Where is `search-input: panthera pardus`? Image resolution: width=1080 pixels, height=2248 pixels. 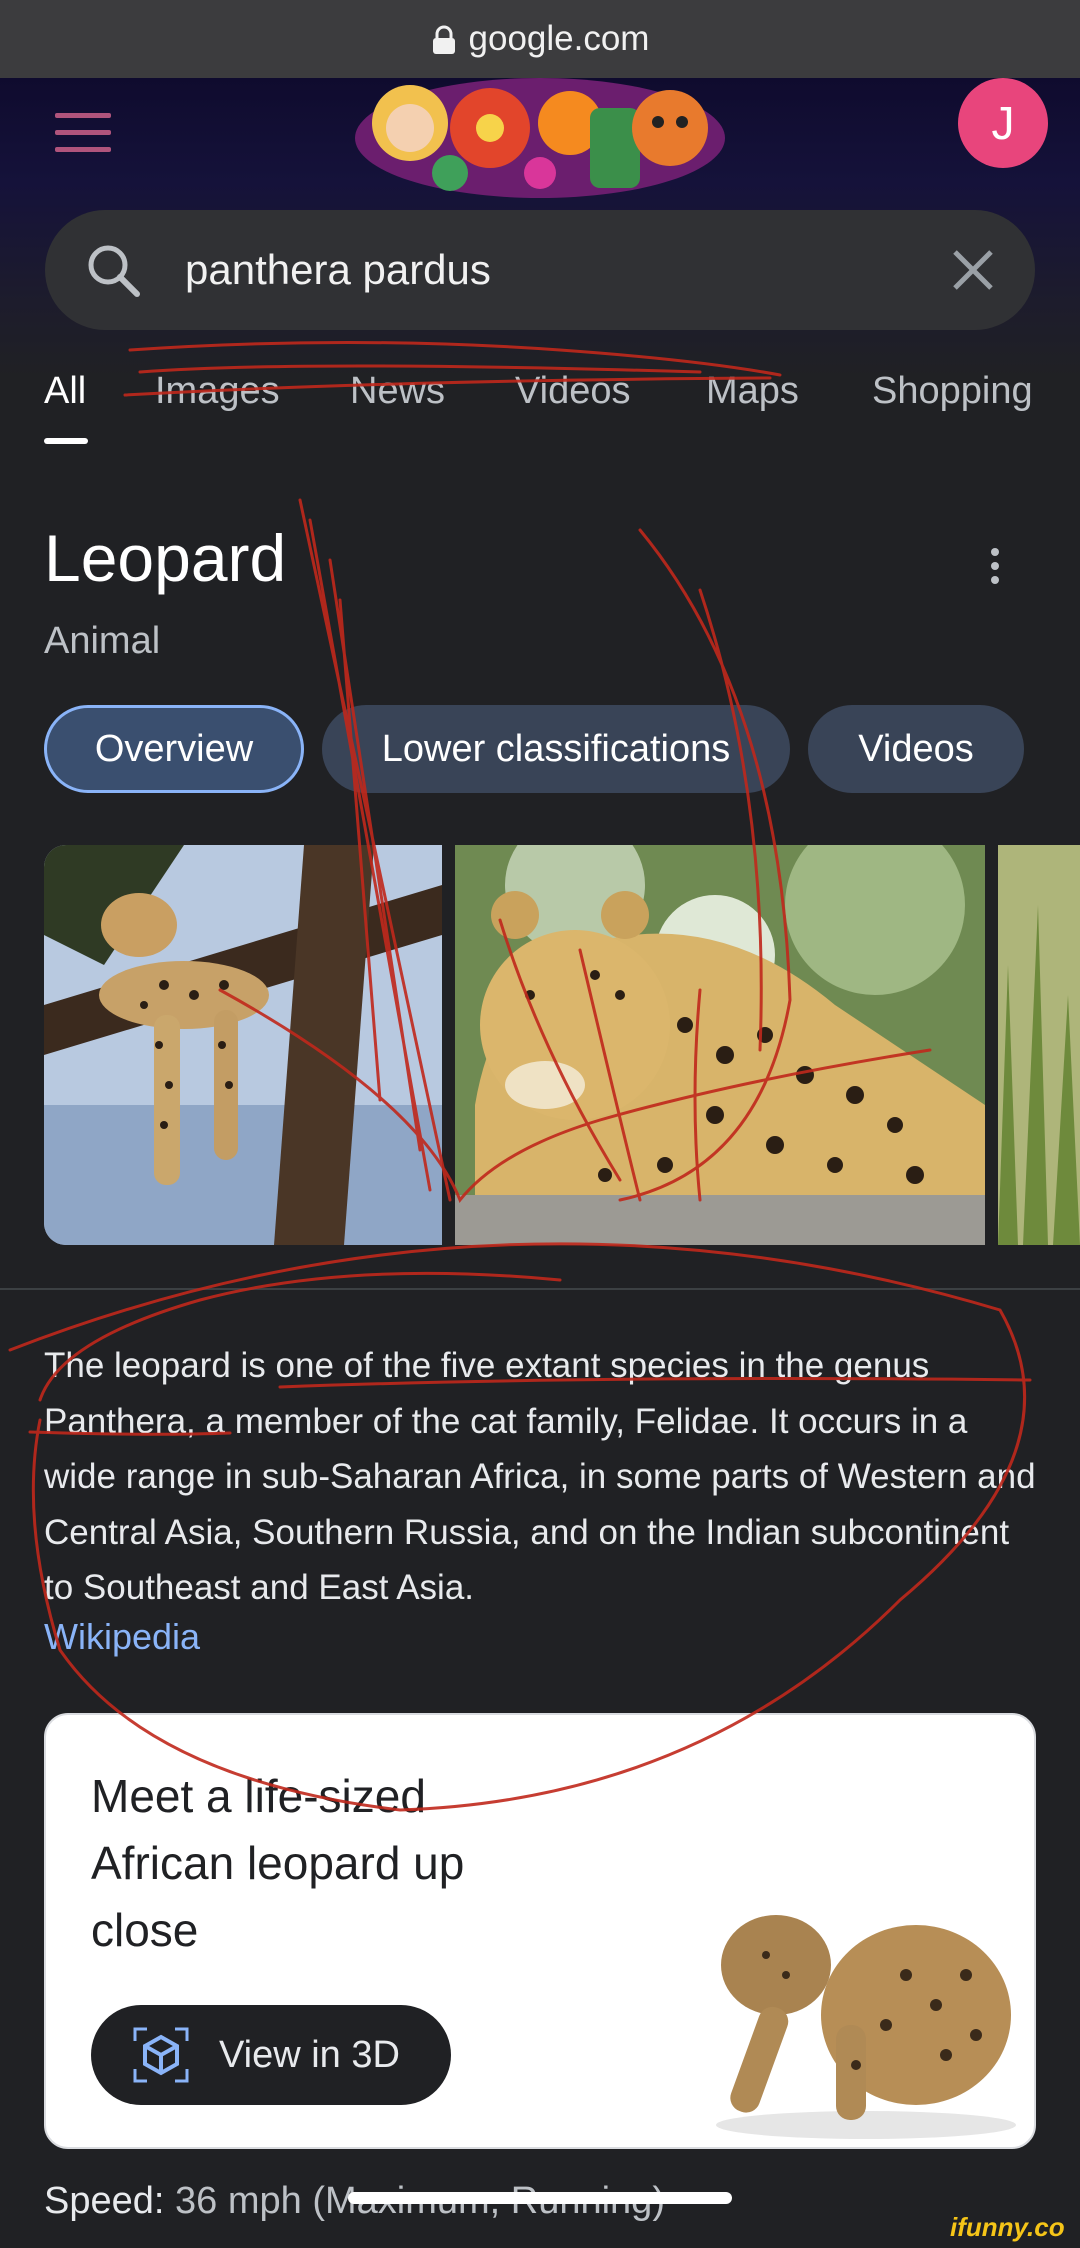 search-input: panthera pardus is located at coordinates (338, 270).